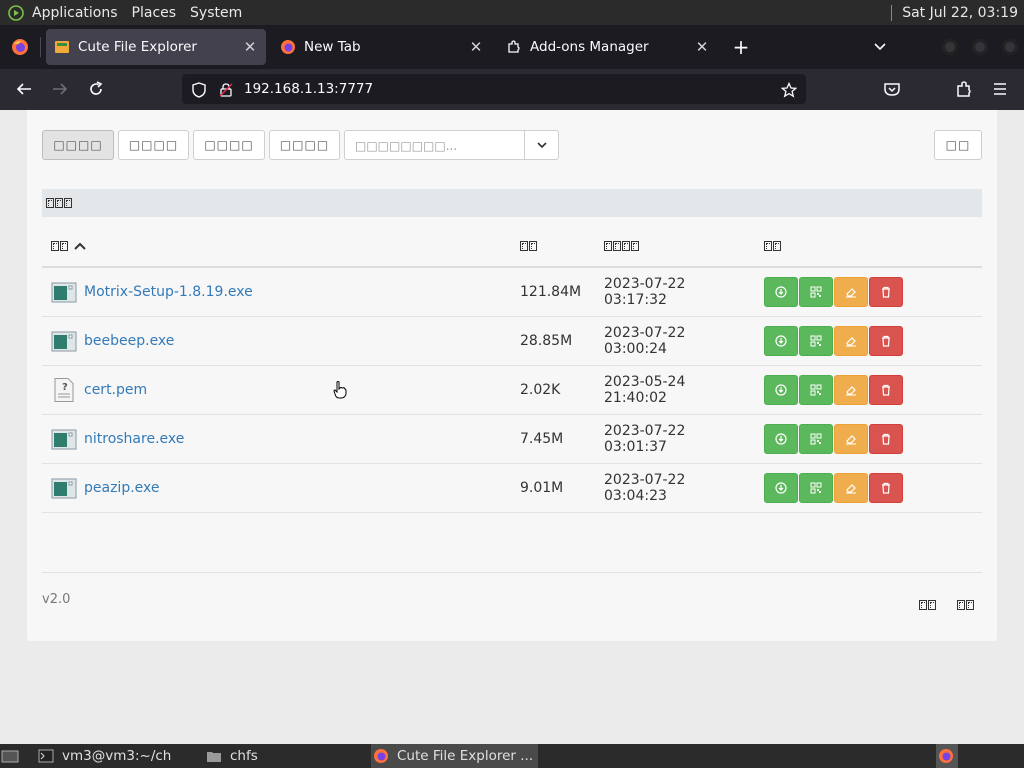  What do you see at coordinates (494, 89) in the screenshot?
I see `url-bar: 192.168.1.13:7777` at bounding box center [494, 89].